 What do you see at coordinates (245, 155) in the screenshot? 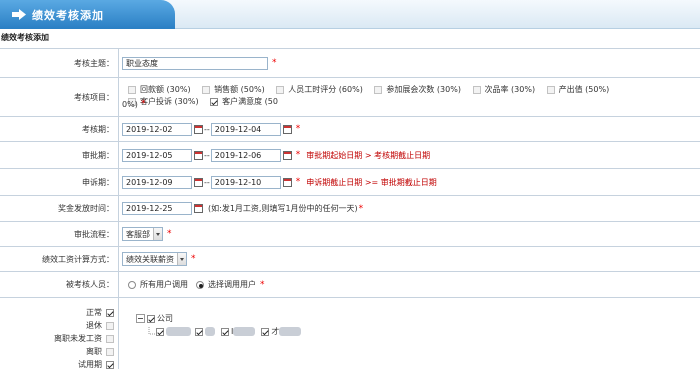
I see `approve-end-input: 2019-12-06` at bounding box center [245, 155].